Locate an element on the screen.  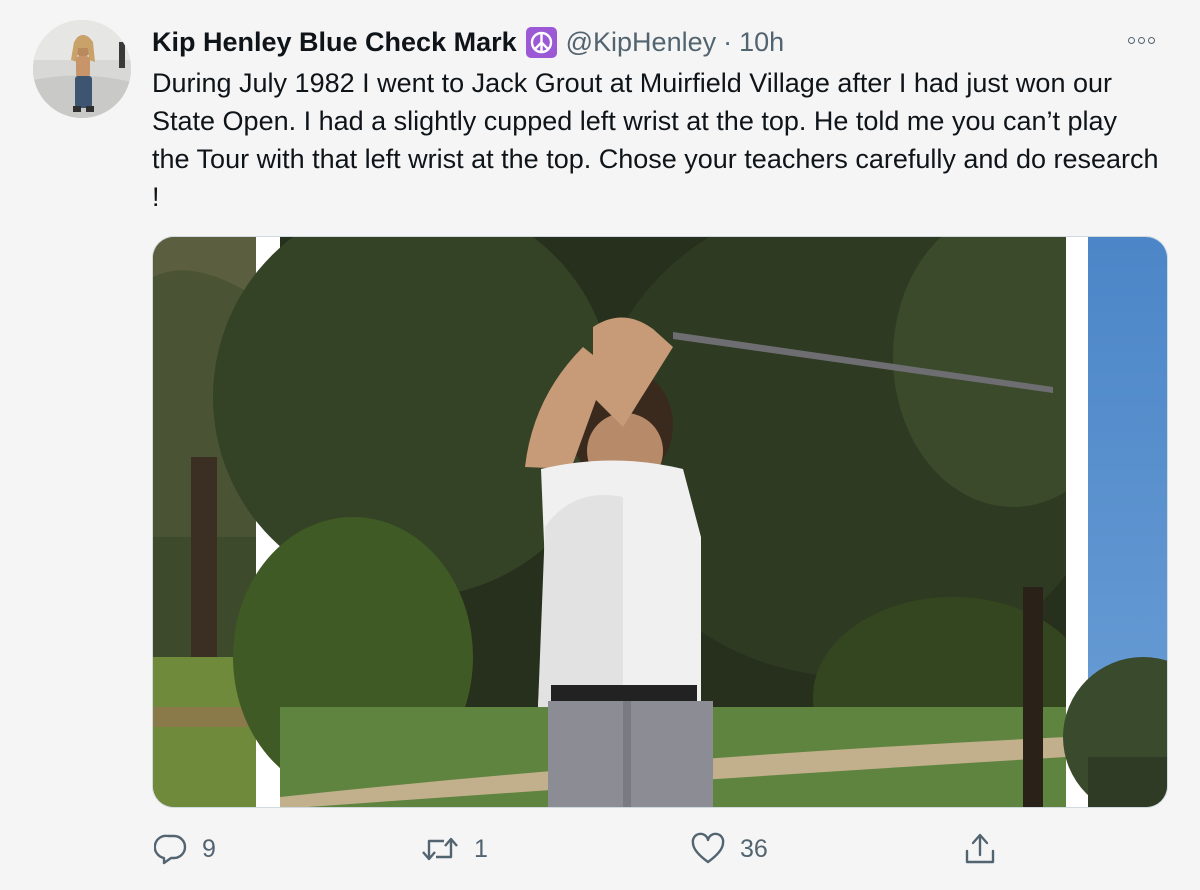
heart-icon is located at coordinates (708, 848).